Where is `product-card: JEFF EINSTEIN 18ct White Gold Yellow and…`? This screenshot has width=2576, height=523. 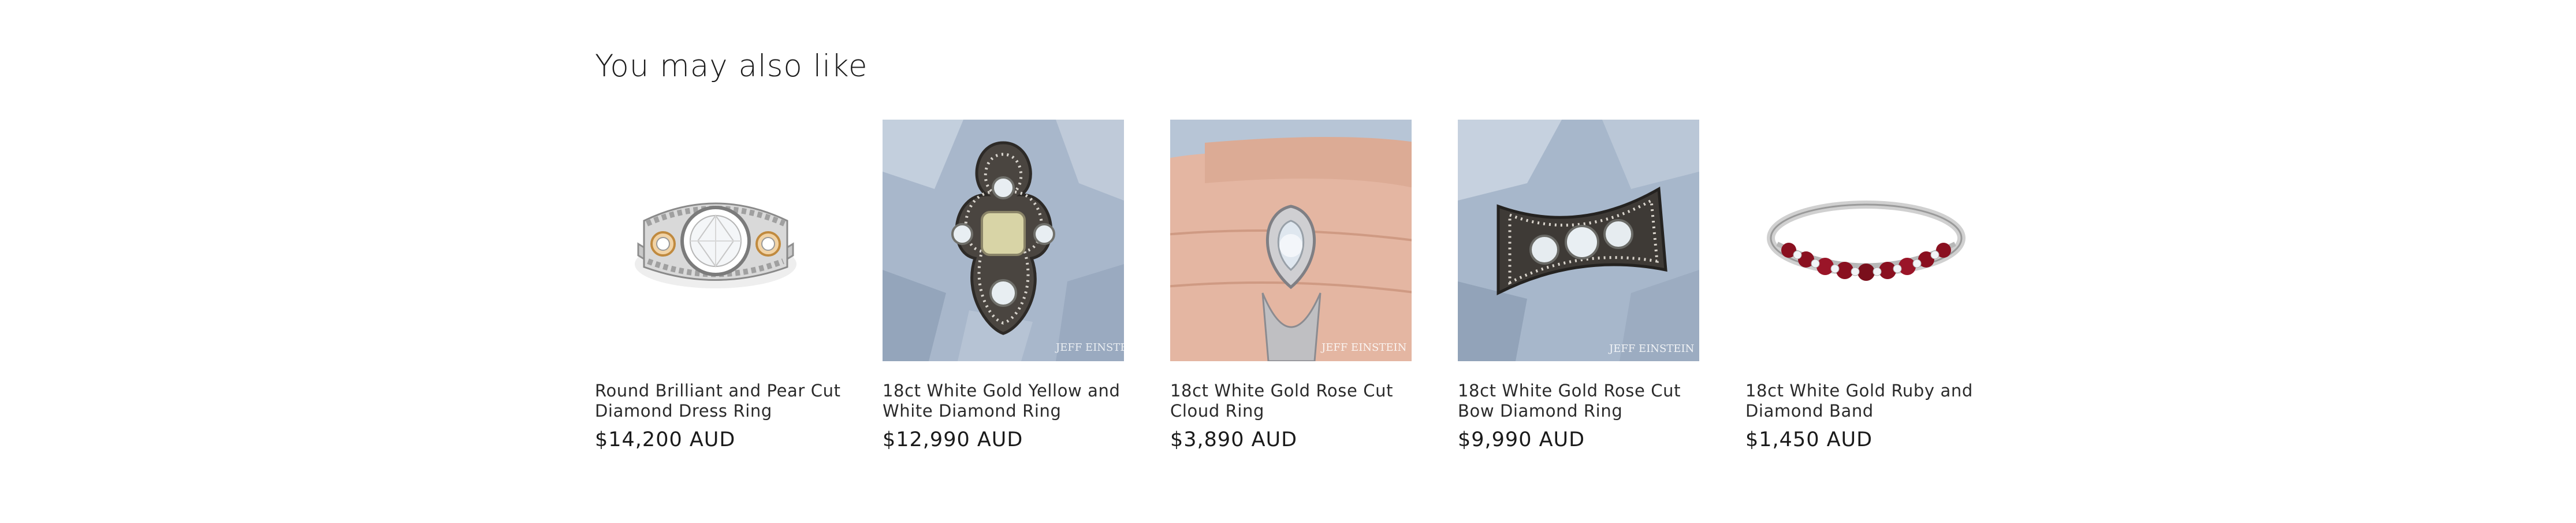
product-card: JEFF EINSTEIN 18ct White Gold Yellow and… is located at coordinates (1004, 285).